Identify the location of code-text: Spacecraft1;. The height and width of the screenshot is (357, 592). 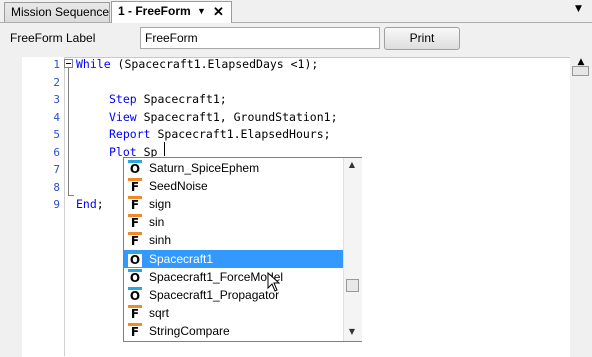
(181, 99).